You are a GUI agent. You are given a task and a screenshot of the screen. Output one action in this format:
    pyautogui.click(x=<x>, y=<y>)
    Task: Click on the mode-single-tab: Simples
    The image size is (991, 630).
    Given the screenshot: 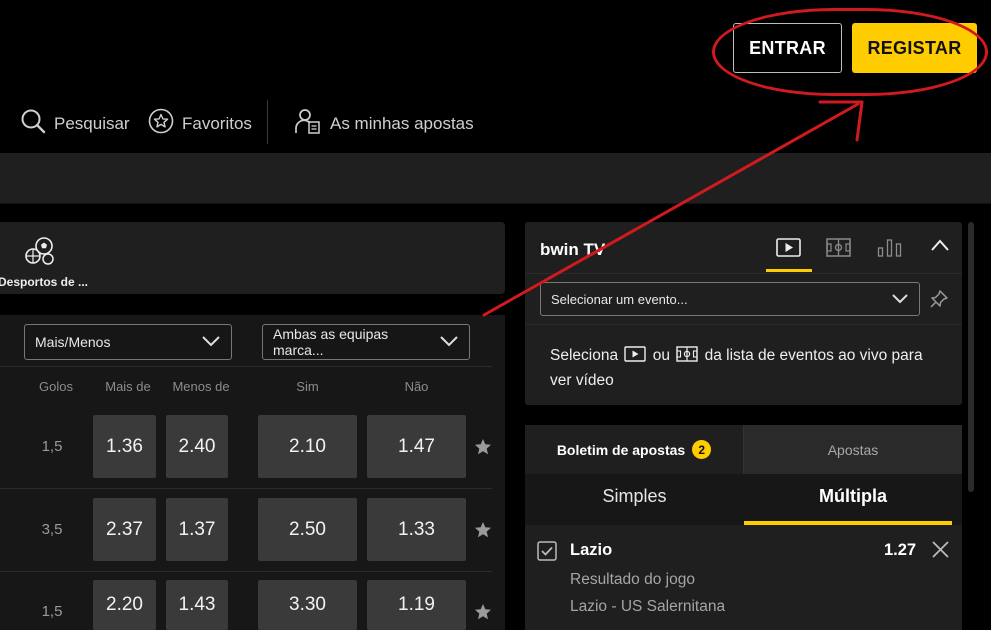 What is the action you would take?
    pyautogui.click(x=634, y=496)
    